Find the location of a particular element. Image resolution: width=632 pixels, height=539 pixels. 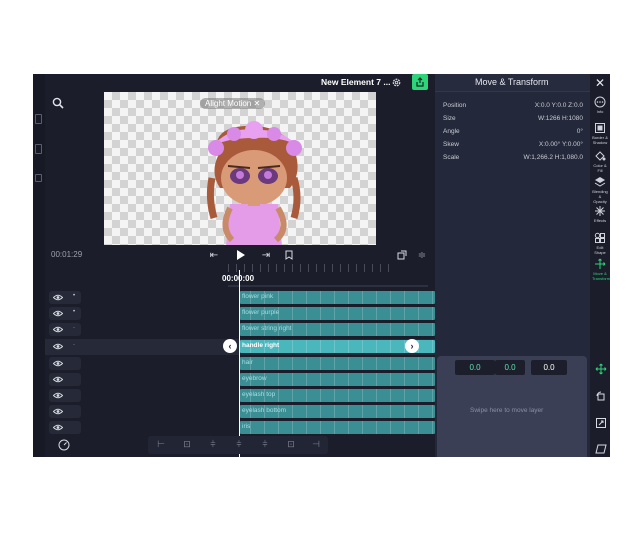

color-icon is located at coordinates (600, 156).